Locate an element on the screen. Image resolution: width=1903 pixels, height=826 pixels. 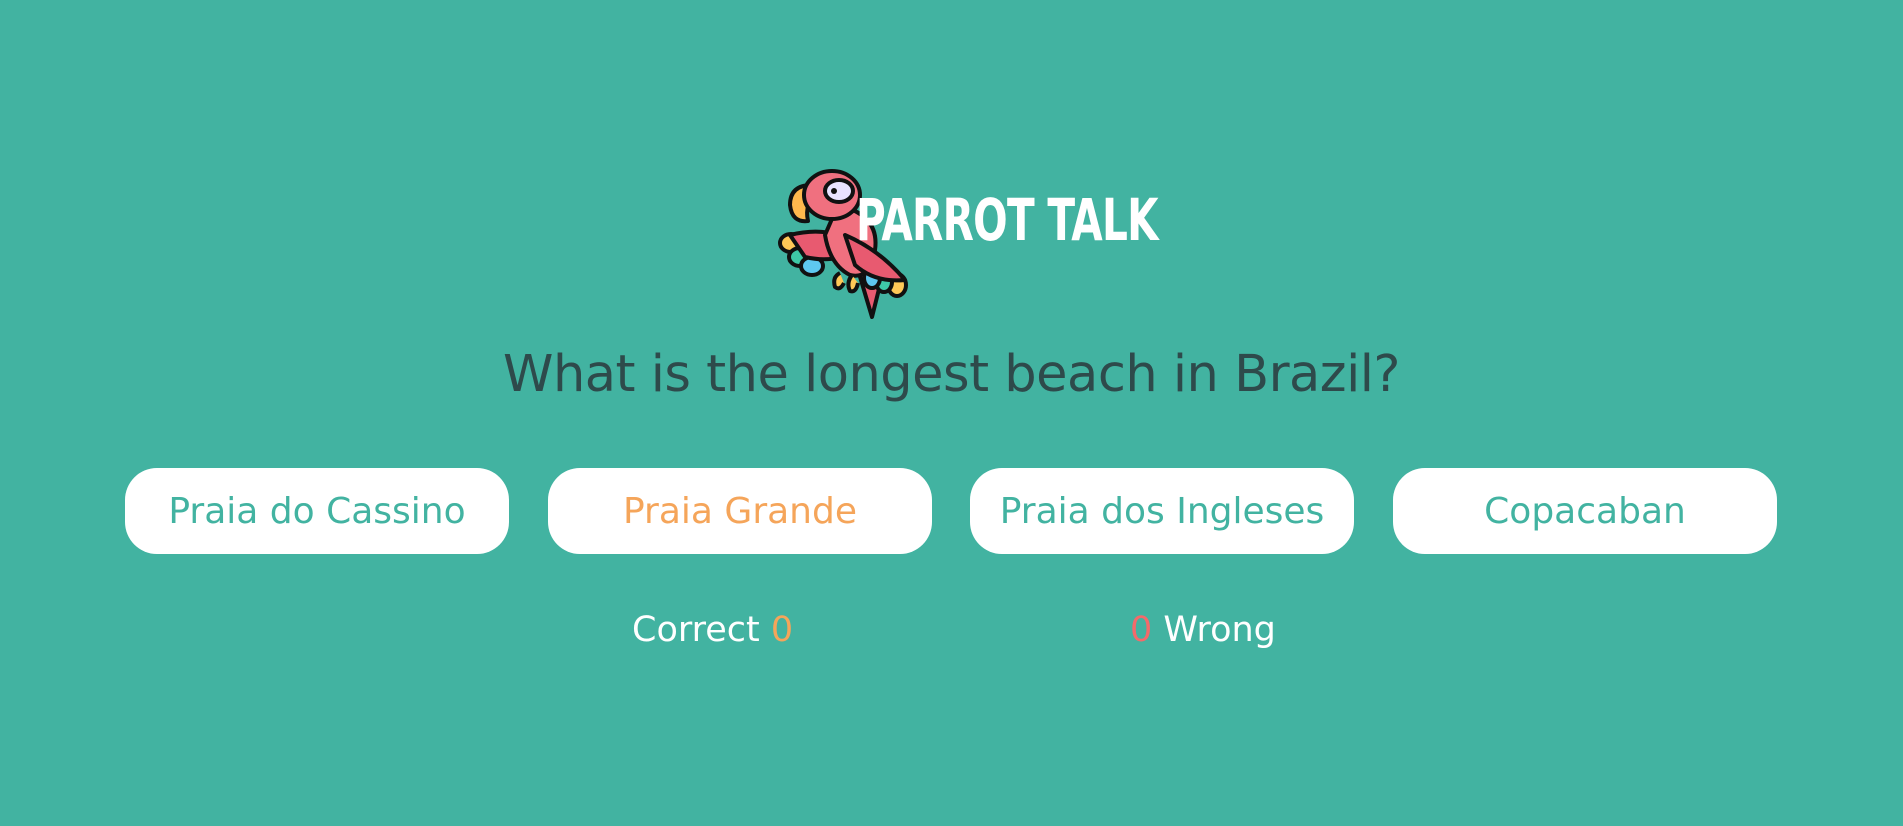
correct-score: Correct 0 is located at coordinates (712, 630).